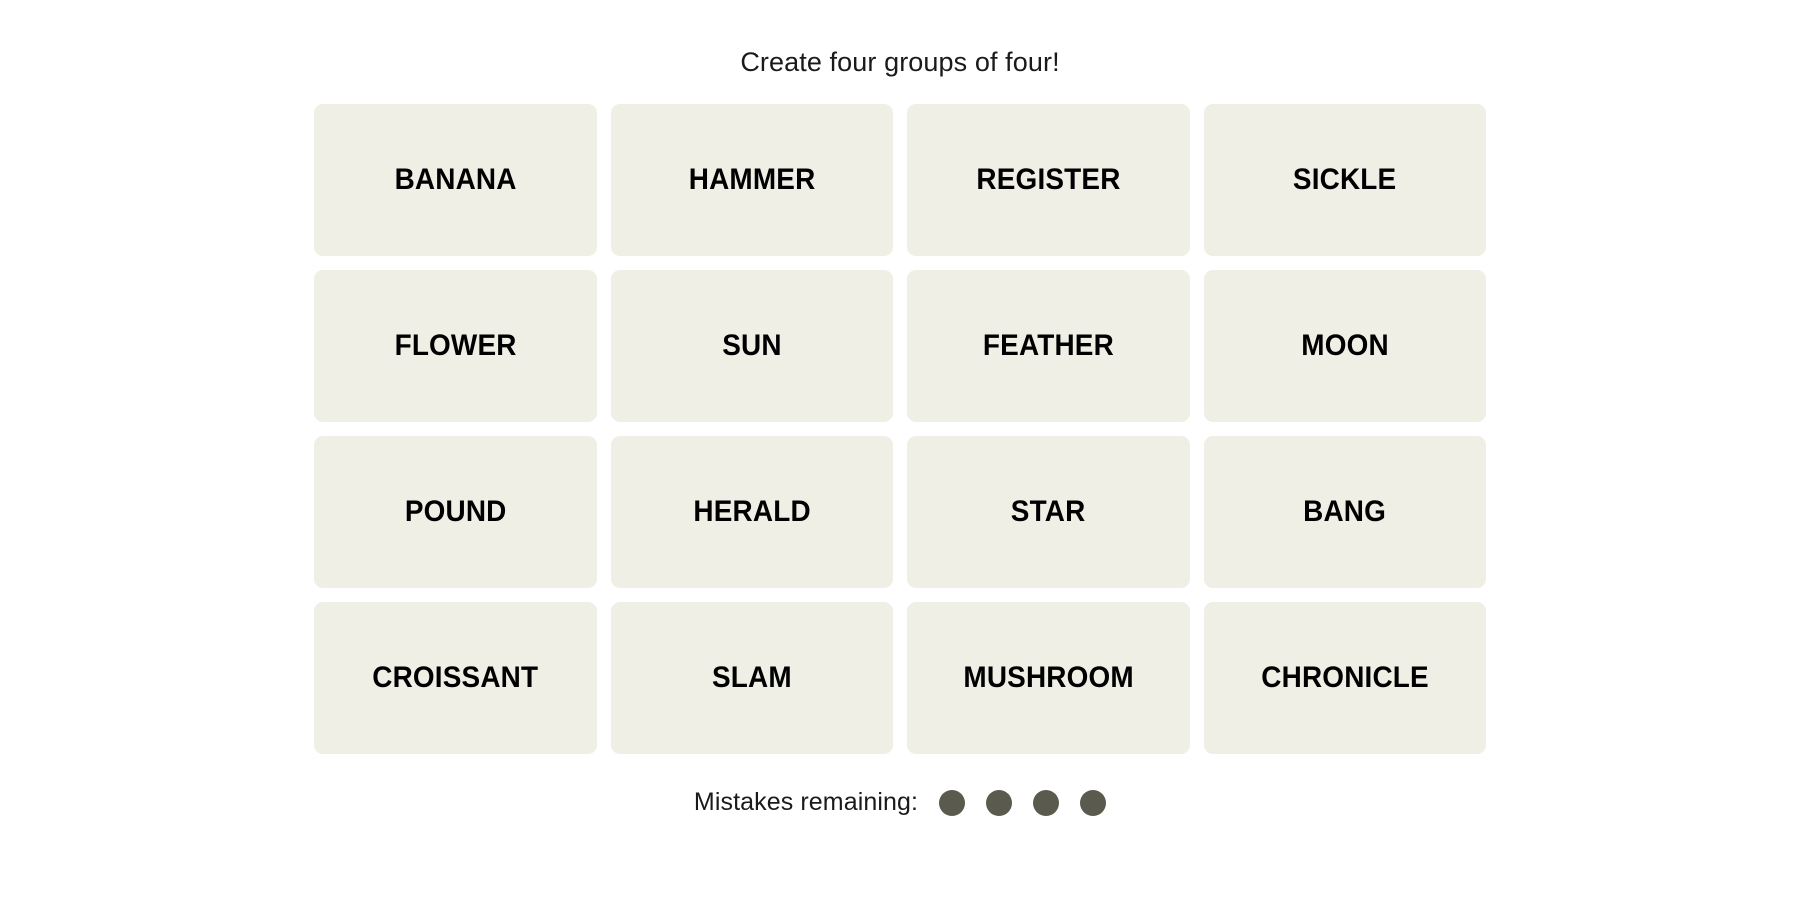 The width and height of the screenshot is (1800, 900). I want to click on word-tile: HERALD, so click(751, 512).